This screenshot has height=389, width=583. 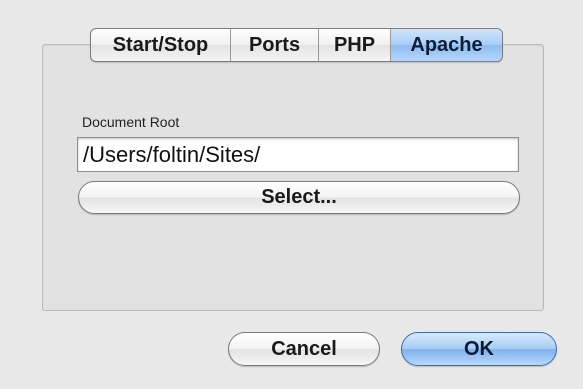 What do you see at coordinates (298, 154) in the screenshot?
I see `document-root-field: /Users/foltin/Sites/` at bounding box center [298, 154].